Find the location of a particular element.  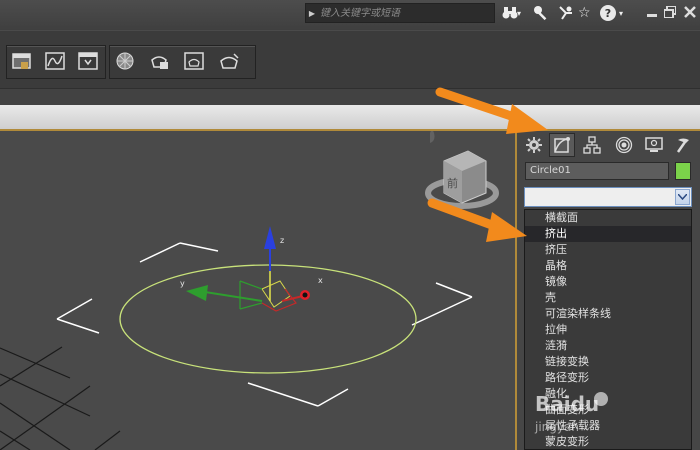

axis-label-z: z is located at coordinates (282, 240).